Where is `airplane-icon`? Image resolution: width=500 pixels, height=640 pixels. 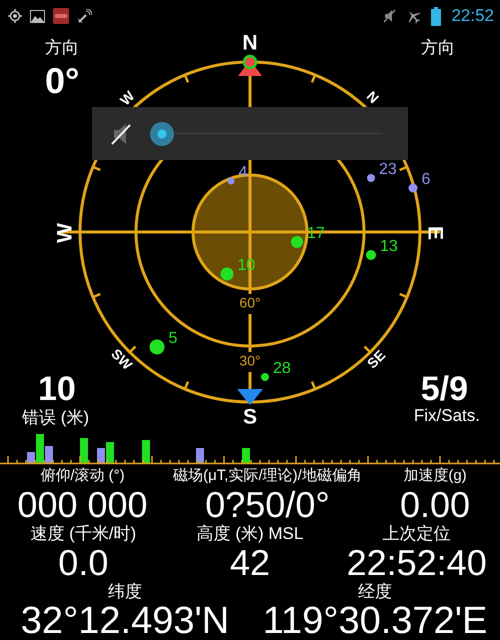 airplane-icon is located at coordinates (414, 16).